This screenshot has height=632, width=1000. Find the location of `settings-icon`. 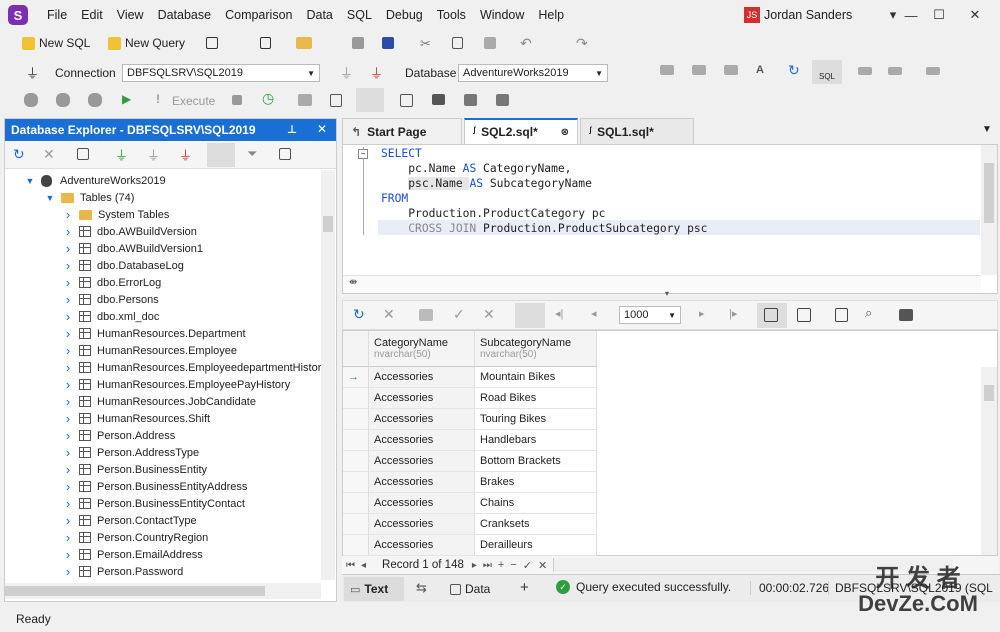

settings-icon is located at coordinates (285, 154).